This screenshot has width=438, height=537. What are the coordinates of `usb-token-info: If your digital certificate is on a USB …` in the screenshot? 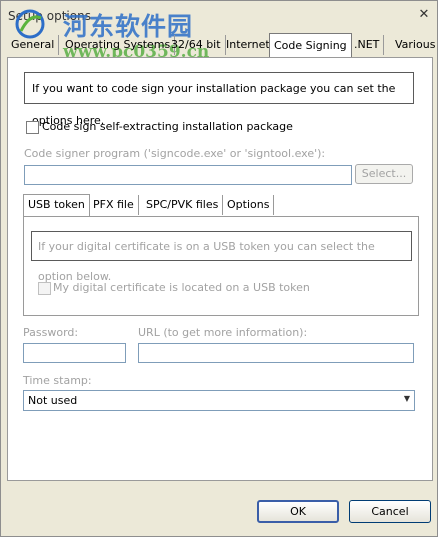 It's located at (221, 257).